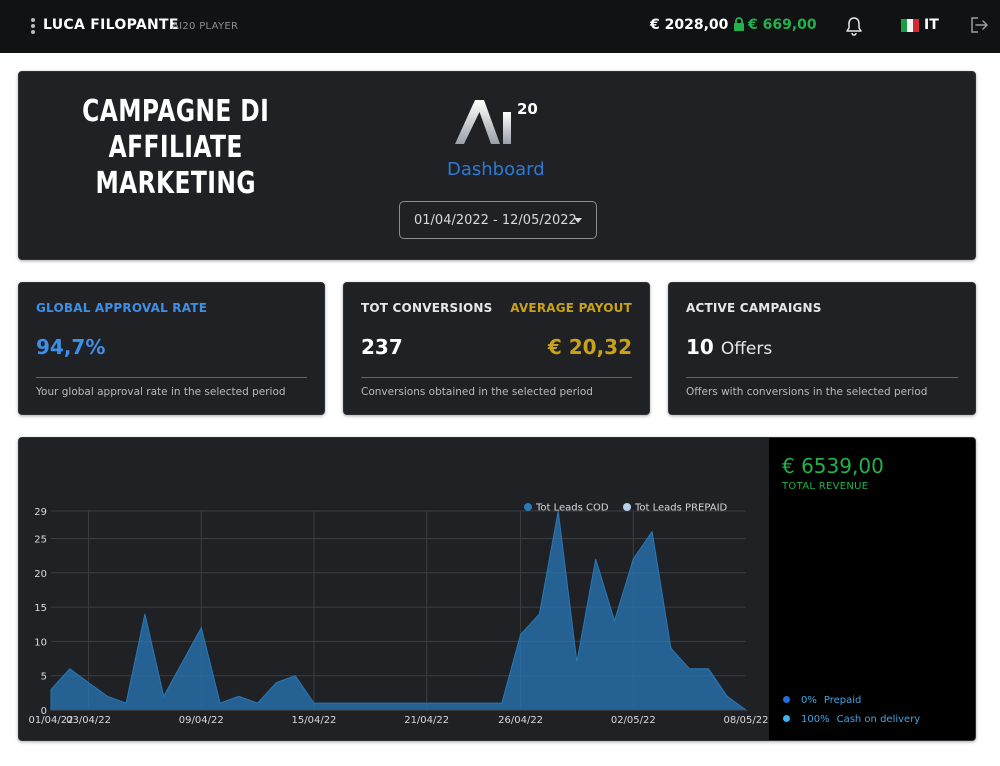 This screenshot has width=1000, height=766. I want to click on user-role: AI20 PLAYER, so click(205, 26).